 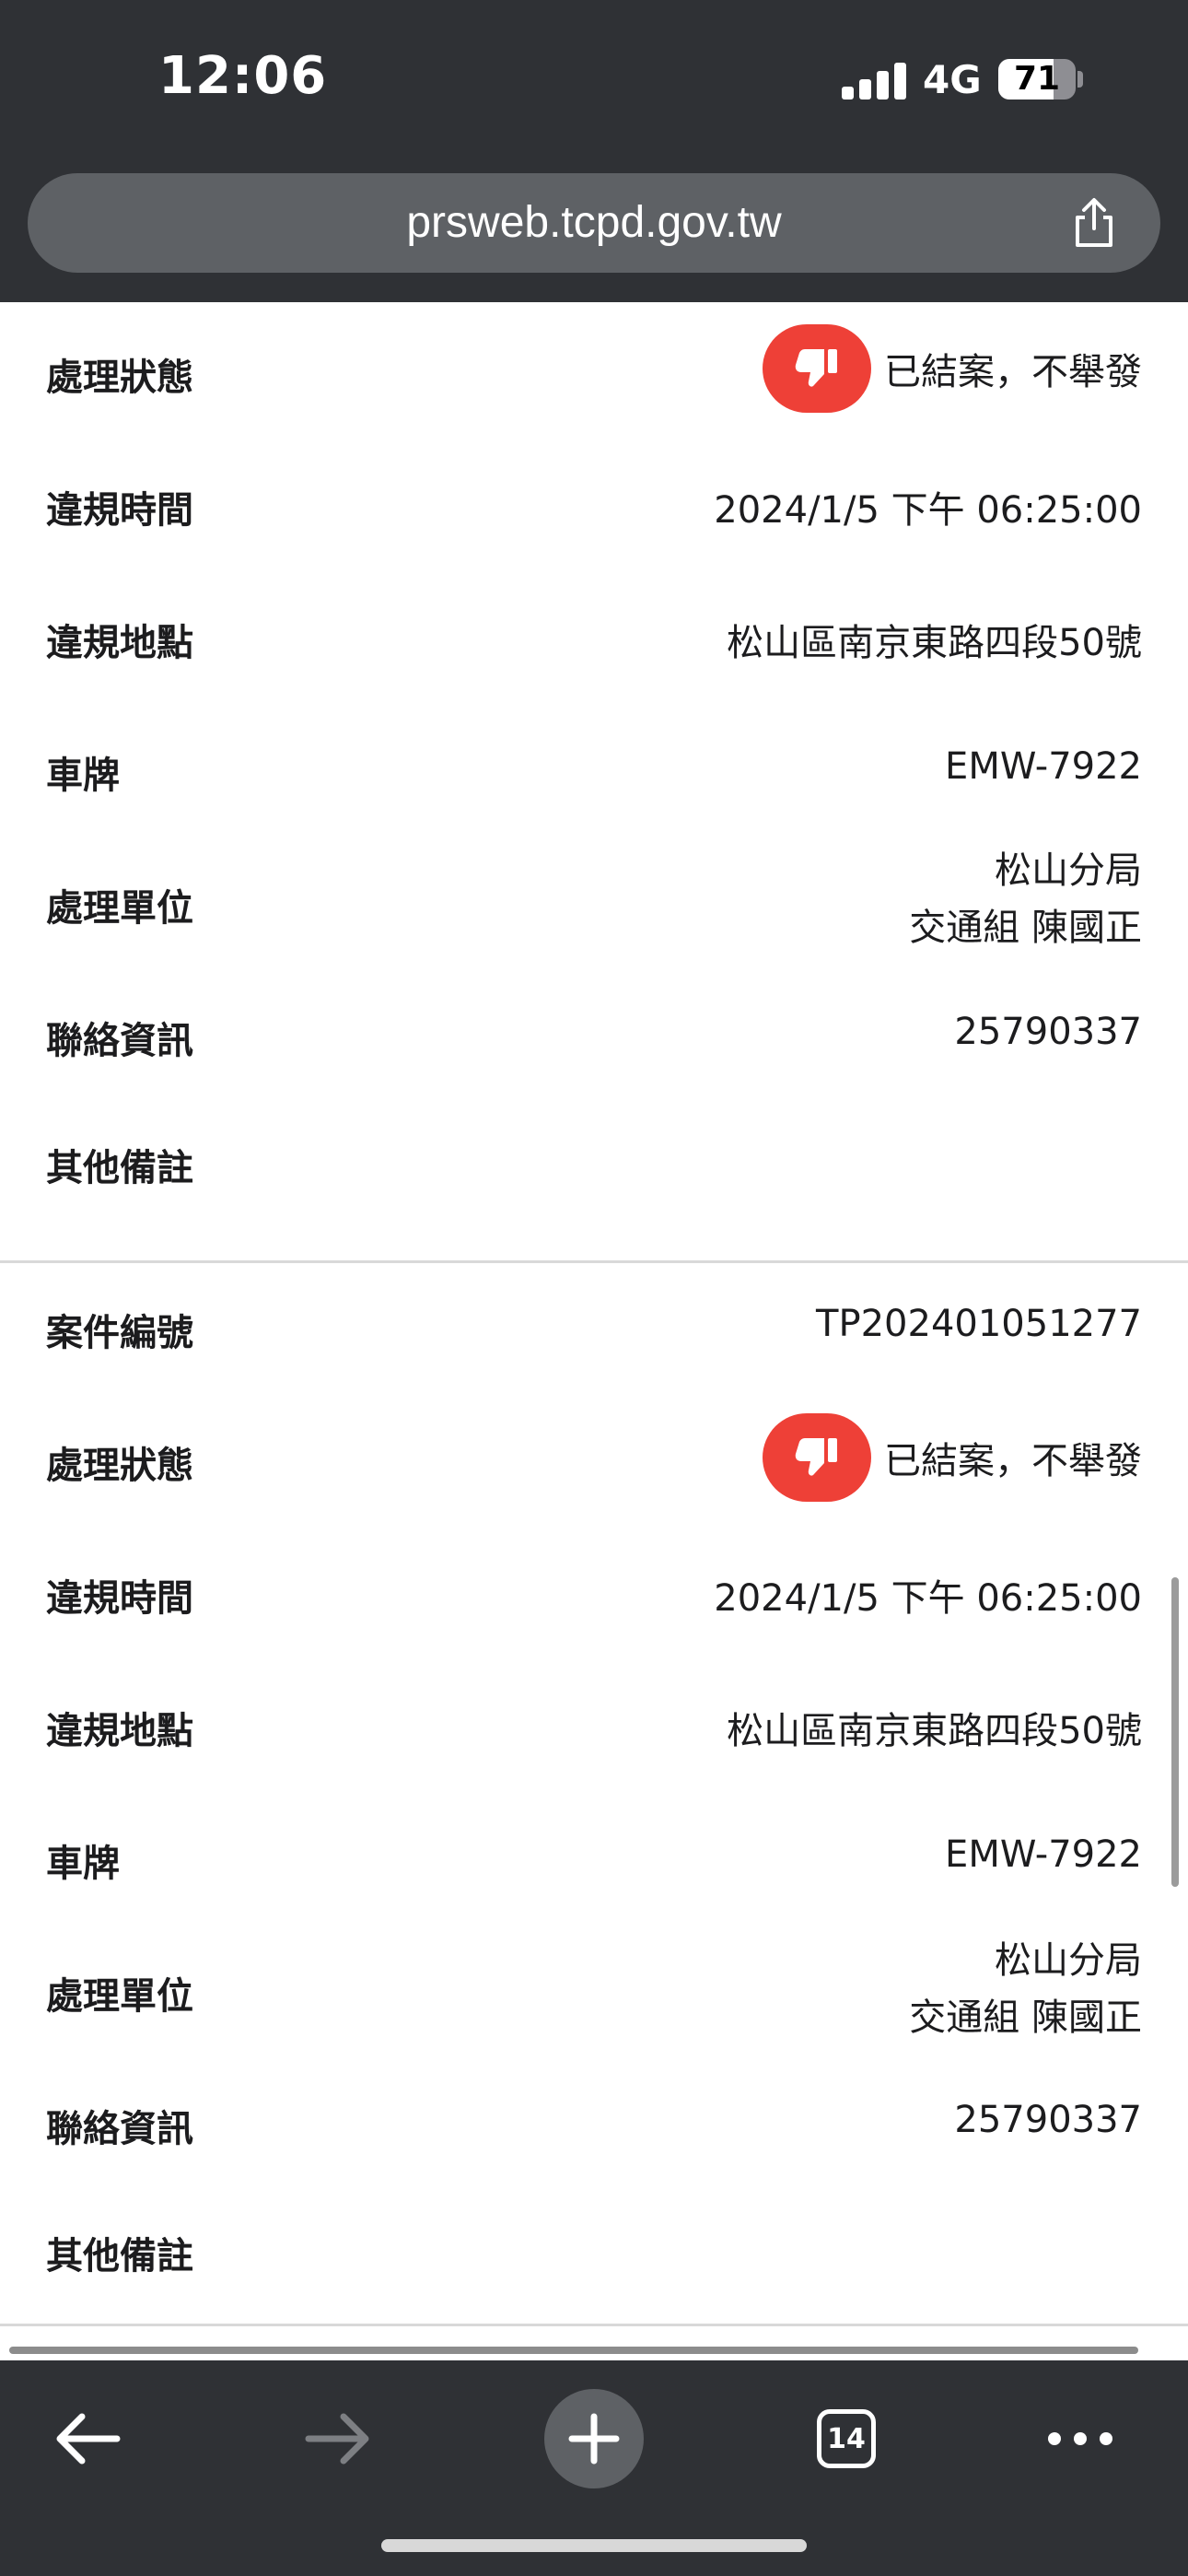 What do you see at coordinates (594, 368) in the screenshot?
I see `record-1-status-row: 處理狀態 已結案，不舉發` at bounding box center [594, 368].